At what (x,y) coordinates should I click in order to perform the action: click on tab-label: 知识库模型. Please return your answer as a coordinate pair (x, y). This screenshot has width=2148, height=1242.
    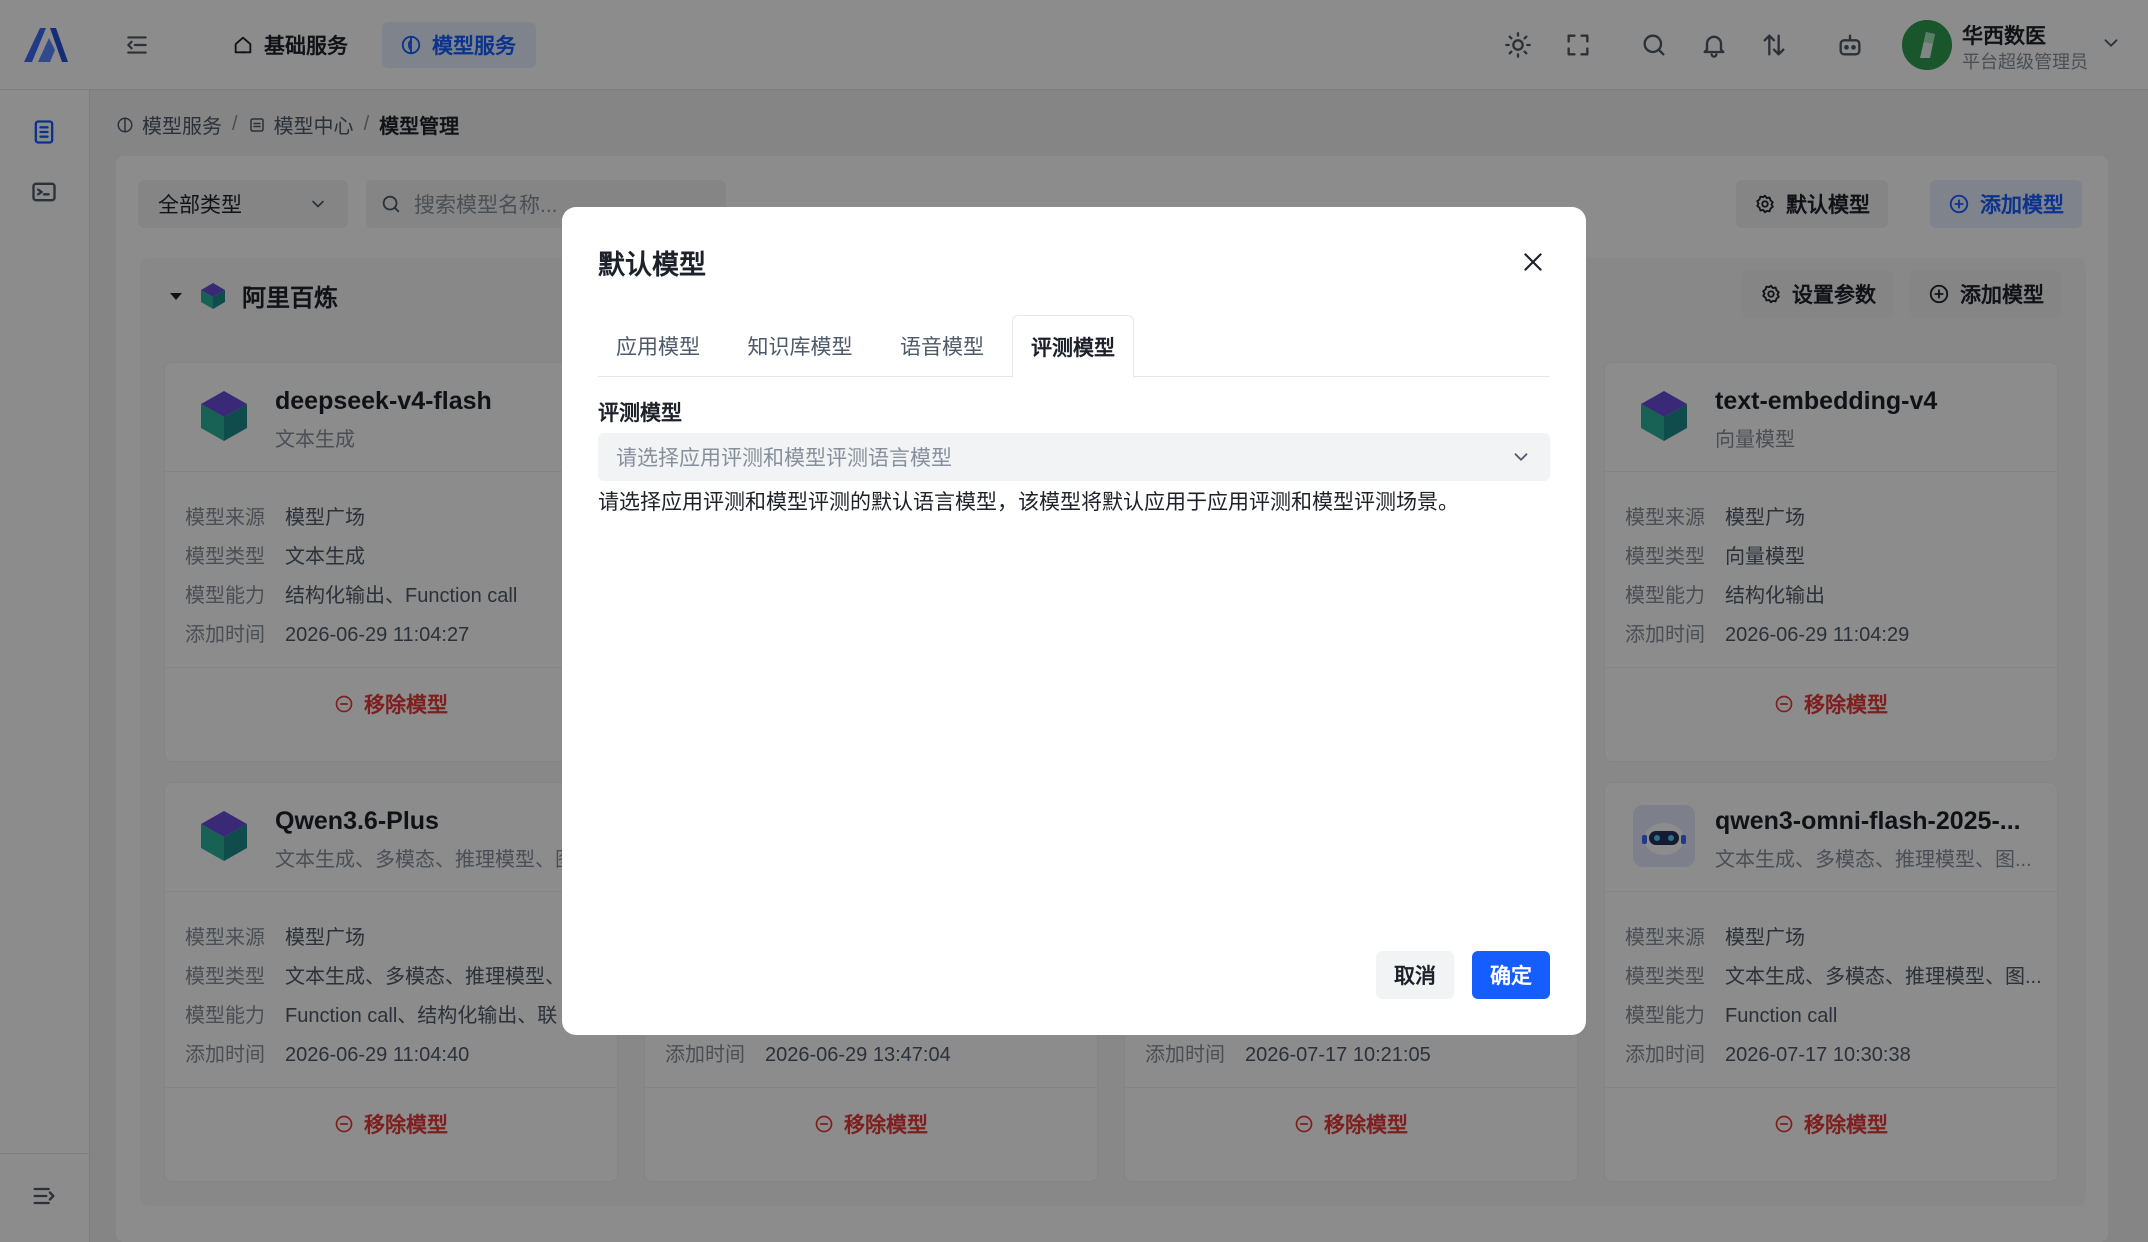
    Looking at the image, I should click on (800, 347).